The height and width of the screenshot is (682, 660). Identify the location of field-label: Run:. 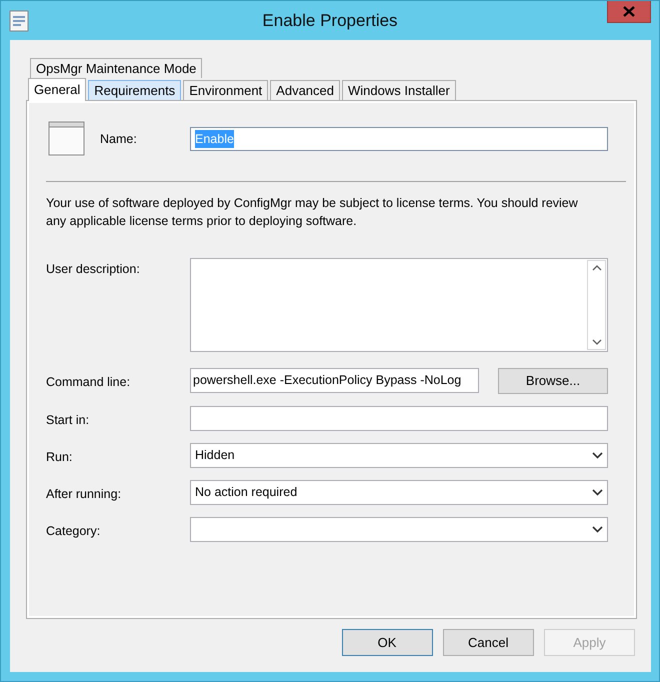
(60, 457).